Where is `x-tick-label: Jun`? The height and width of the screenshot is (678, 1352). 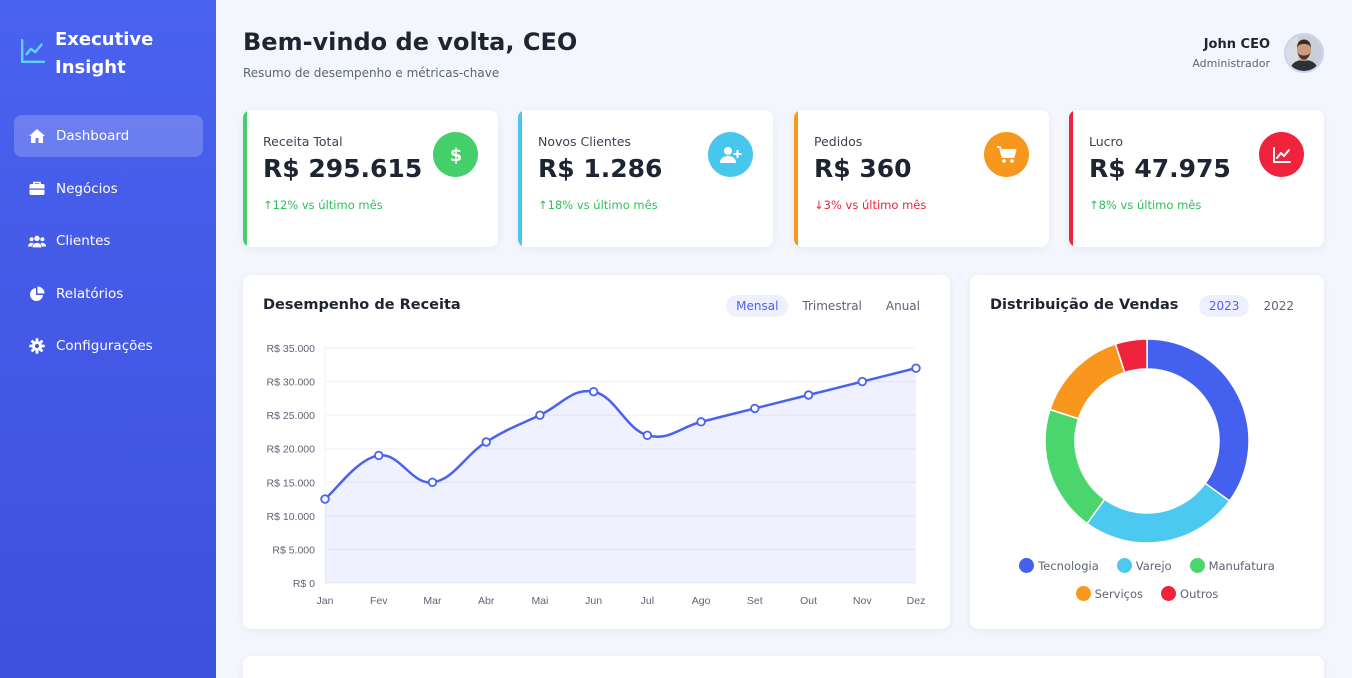 x-tick-label: Jun is located at coordinates (593, 601).